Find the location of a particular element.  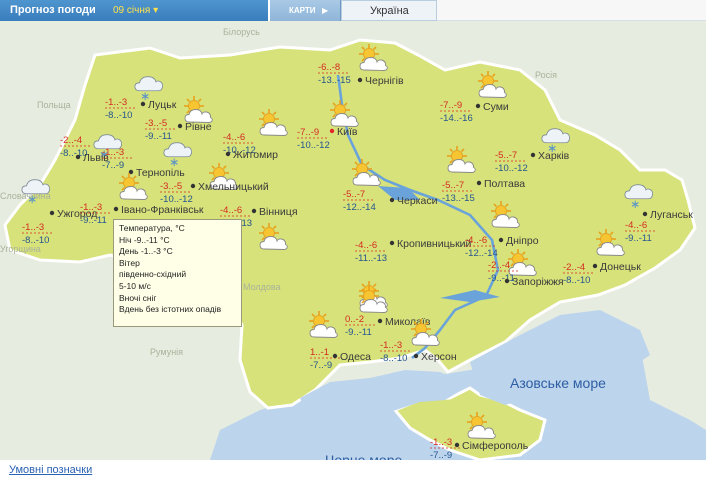

city-name: Чернігів is located at coordinates (384, 81).